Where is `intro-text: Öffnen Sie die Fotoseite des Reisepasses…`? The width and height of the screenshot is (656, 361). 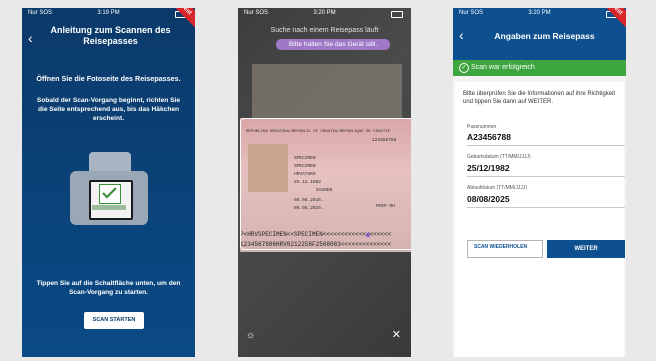 intro-text: Öffnen Sie die Fotoseite des Reisepasses… is located at coordinates (108, 78).